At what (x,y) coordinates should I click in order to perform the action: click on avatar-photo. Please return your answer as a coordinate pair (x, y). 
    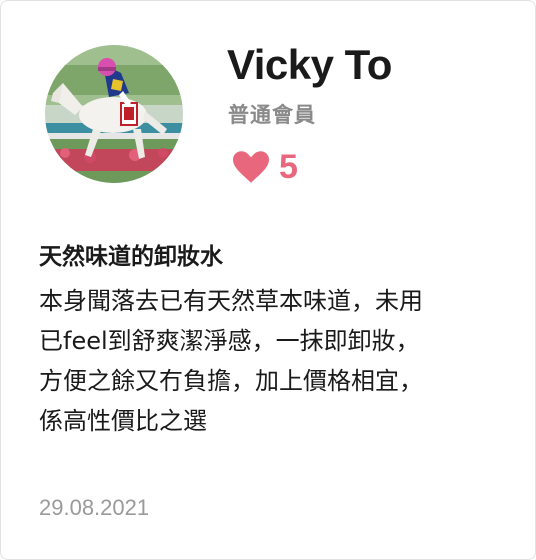
    Looking at the image, I should click on (114, 114).